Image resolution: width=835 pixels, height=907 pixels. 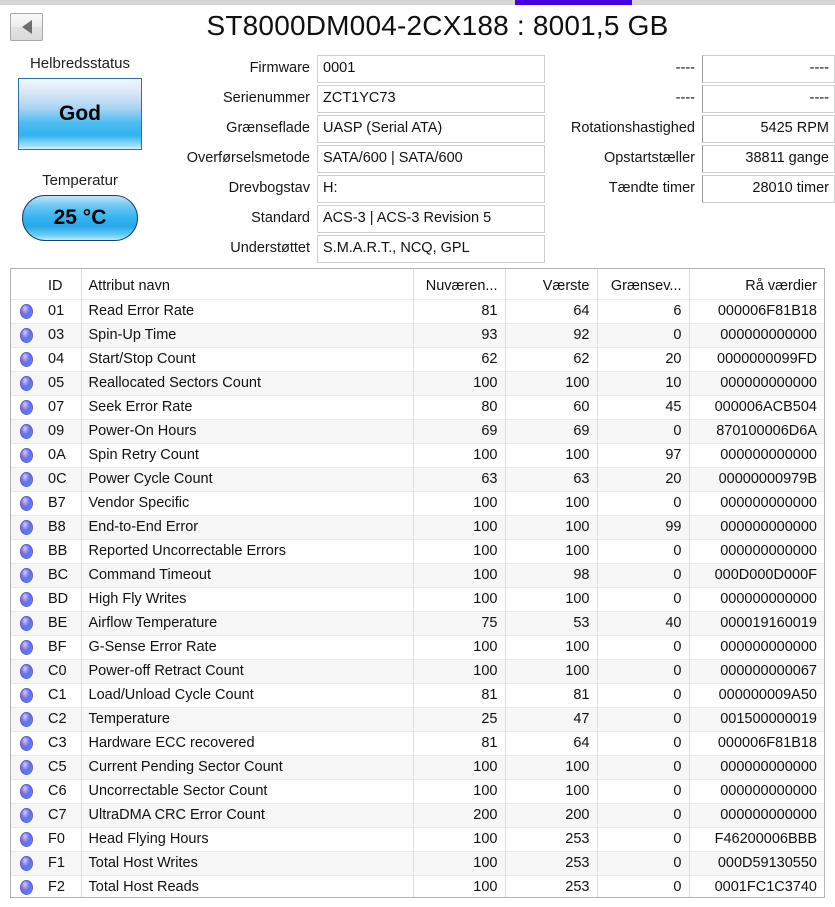 What do you see at coordinates (551, 284) in the screenshot?
I see `column-header-worst: Værste` at bounding box center [551, 284].